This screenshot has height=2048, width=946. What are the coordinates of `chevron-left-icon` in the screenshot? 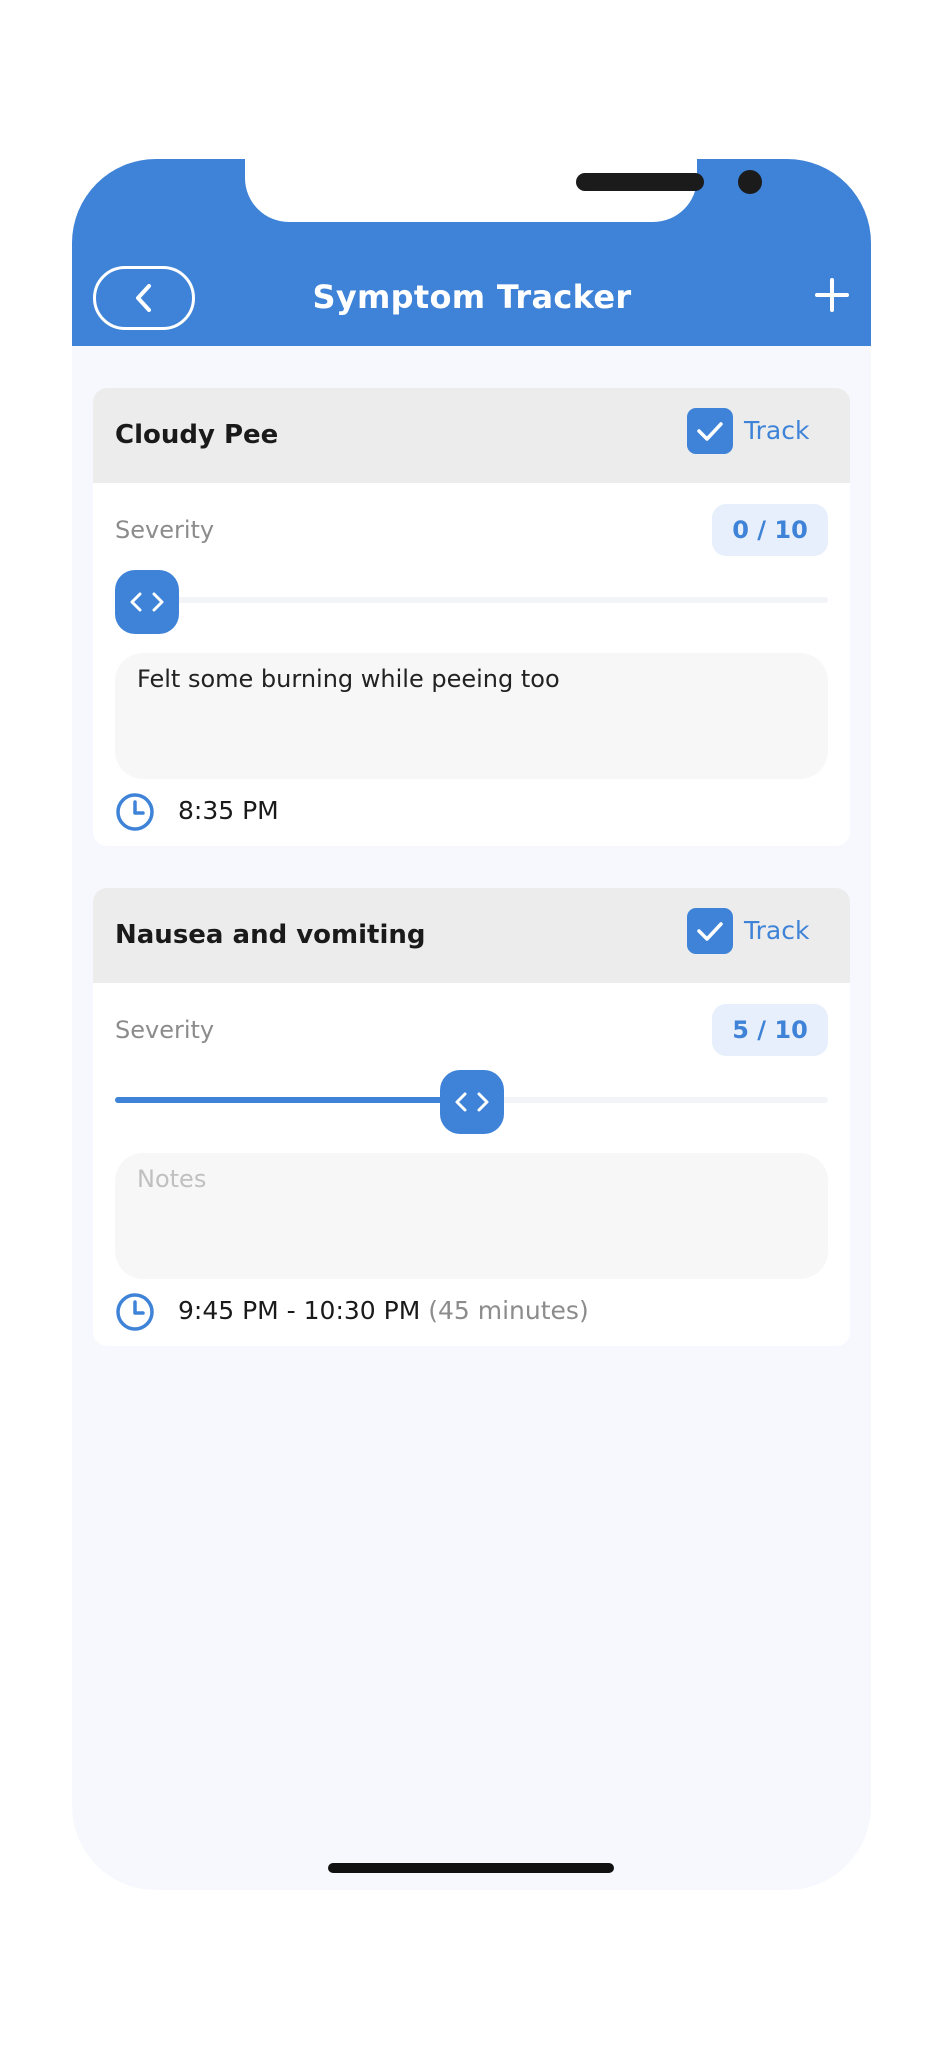 It's located at (143, 298).